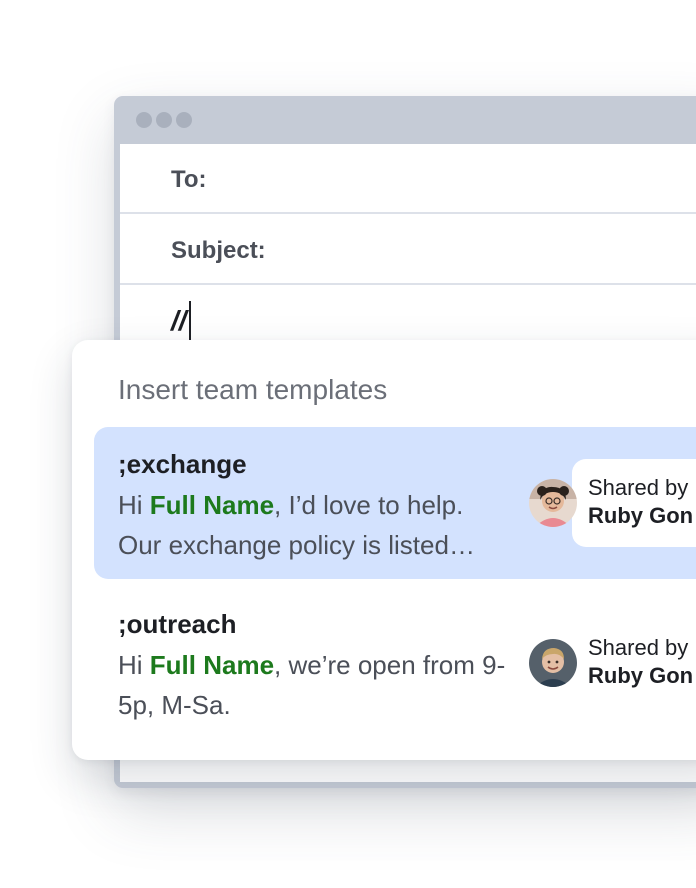 Image resolution: width=696 pixels, height=888 pixels. What do you see at coordinates (189, 179) in the screenshot?
I see `to-label: To:` at bounding box center [189, 179].